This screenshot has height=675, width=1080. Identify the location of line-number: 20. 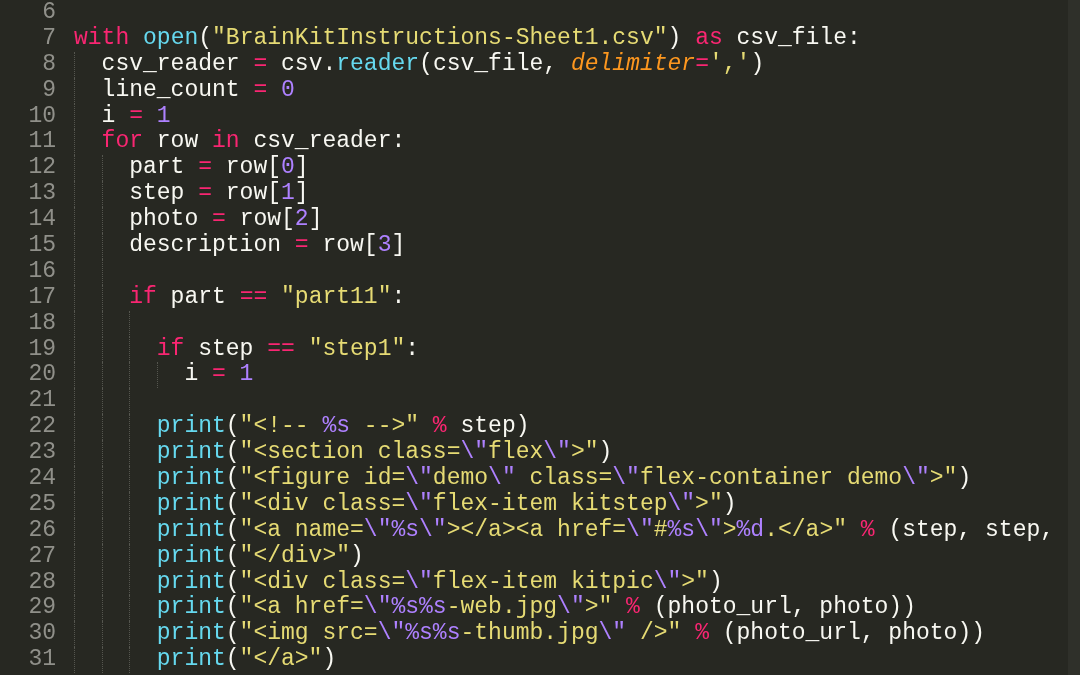
(41, 375).